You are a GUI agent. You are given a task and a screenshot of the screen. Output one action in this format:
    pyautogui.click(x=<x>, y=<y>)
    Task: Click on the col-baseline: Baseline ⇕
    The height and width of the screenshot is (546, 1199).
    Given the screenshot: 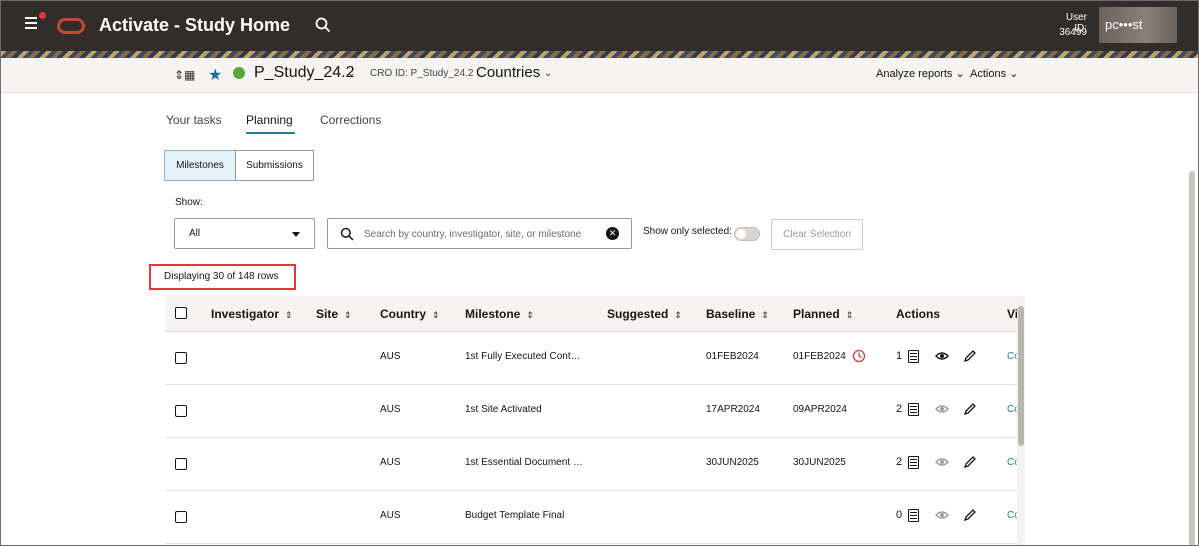 What is the action you would take?
    pyautogui.click(x=737, y=314)
    